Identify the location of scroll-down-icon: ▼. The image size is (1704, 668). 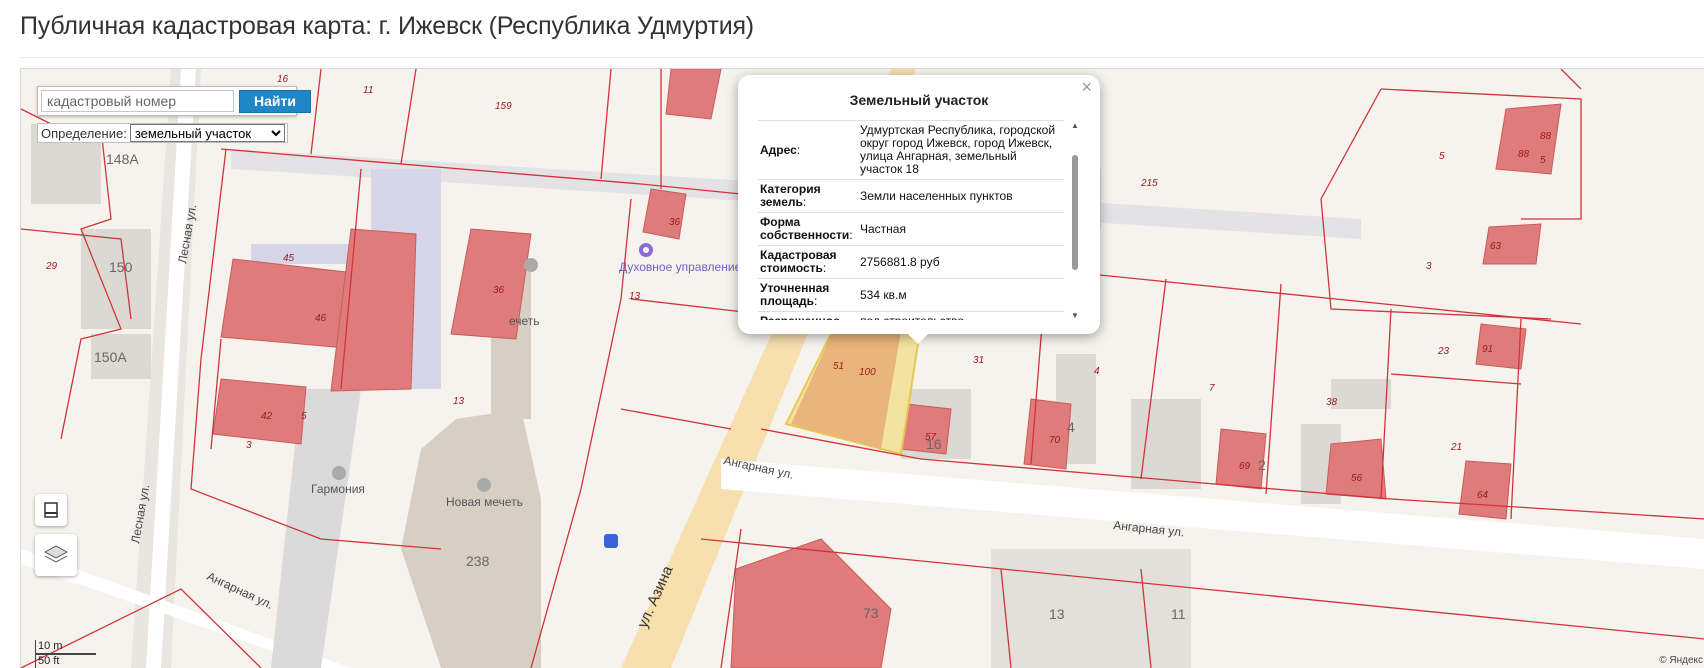
(1075, 316).